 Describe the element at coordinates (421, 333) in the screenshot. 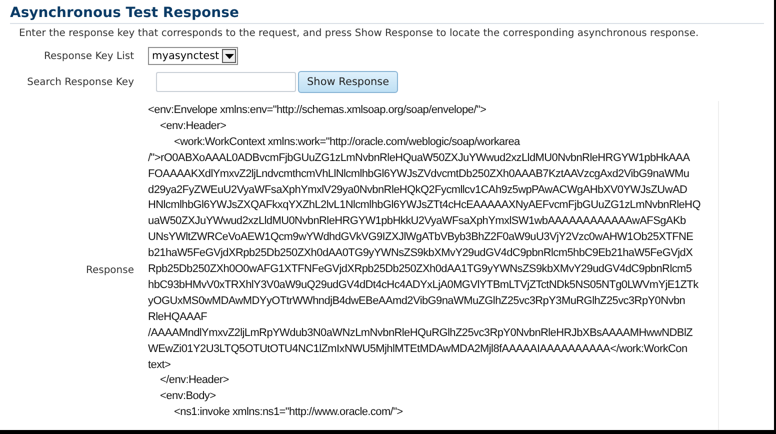

I see `response-line: /AAAAMndlYmxvZ2ljLmRpYWdub3N0aWNzLmNvbnRleHQuRGlhZ25vc3RpY0NvbnRleHRJbXBsAAAAMHwwNDBlZ` at that location.